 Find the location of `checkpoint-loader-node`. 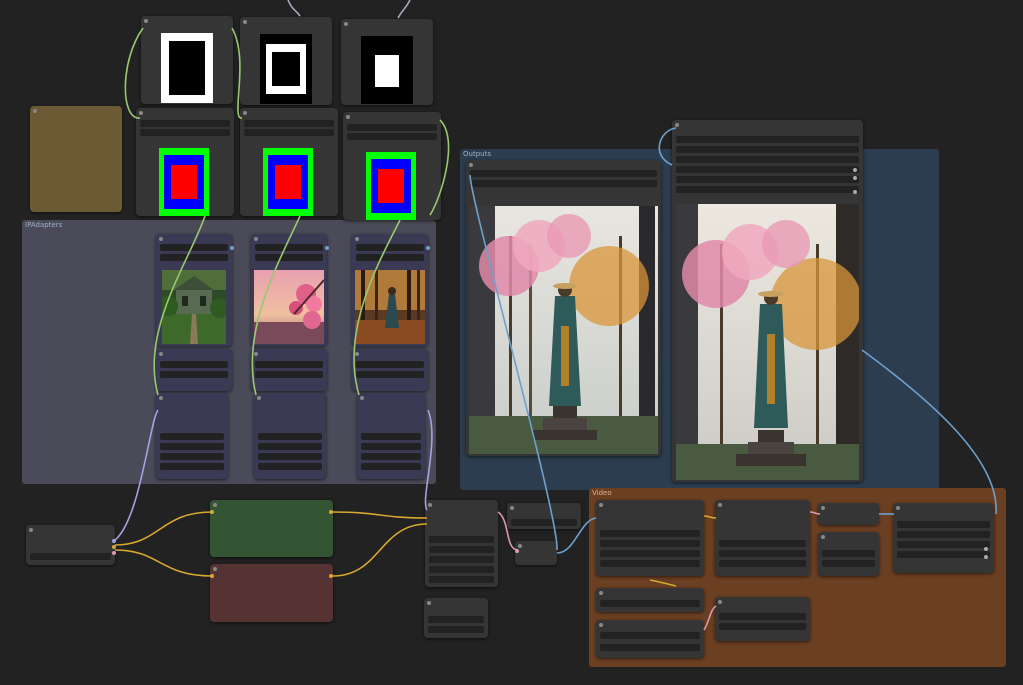

checkpoint-loader-node is located at coordinates (71, 545).